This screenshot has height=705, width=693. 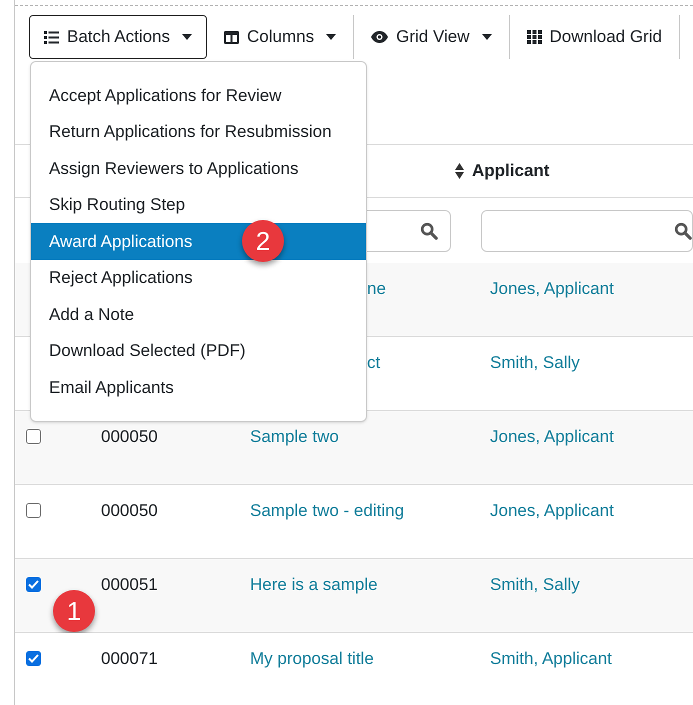 What do you see at coordinates (263, 241) in the screenshot?
I see `step-badge: 2` at bounding box center [263, 241].